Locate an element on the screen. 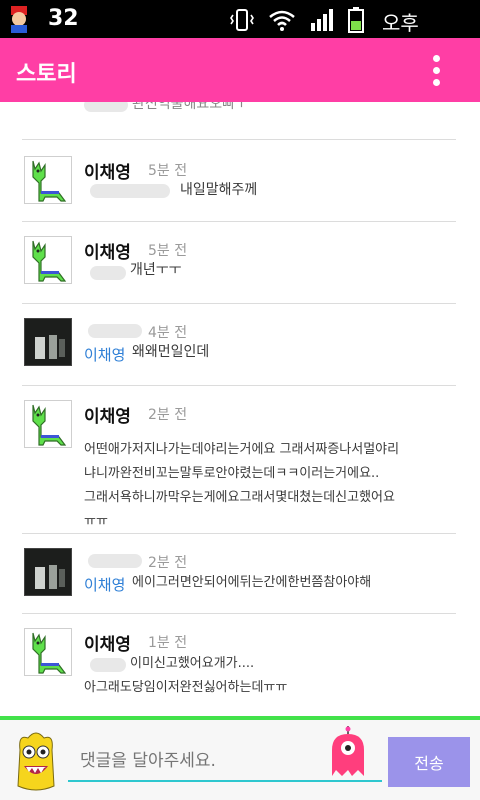 The height and width of the screenshot is (800, 480). wifi-icon is located at coordinates (282, 20).